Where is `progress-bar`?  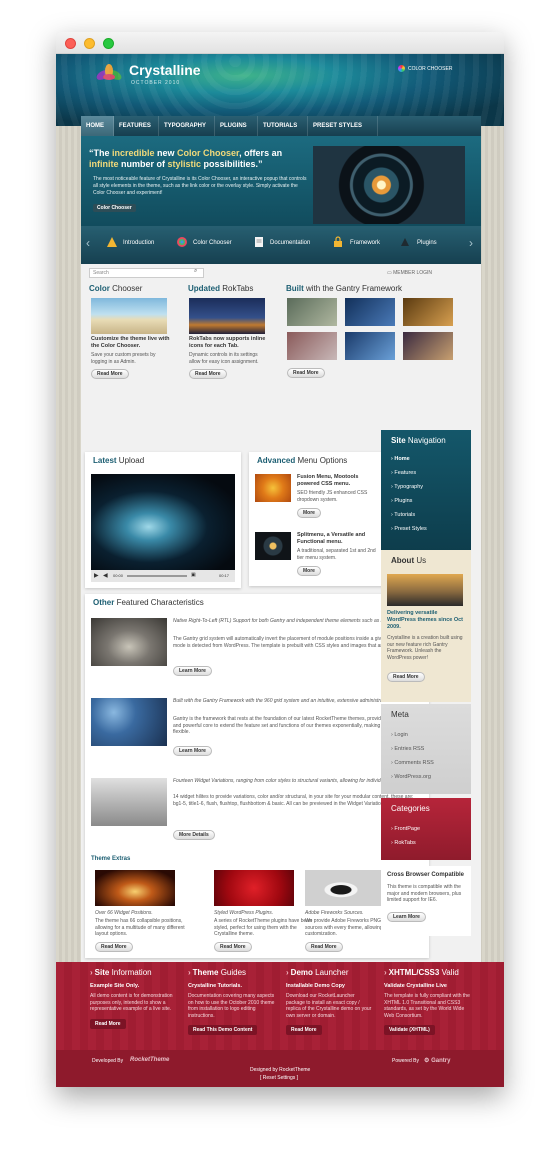
progress-bar is located at coordinates (157, 576).